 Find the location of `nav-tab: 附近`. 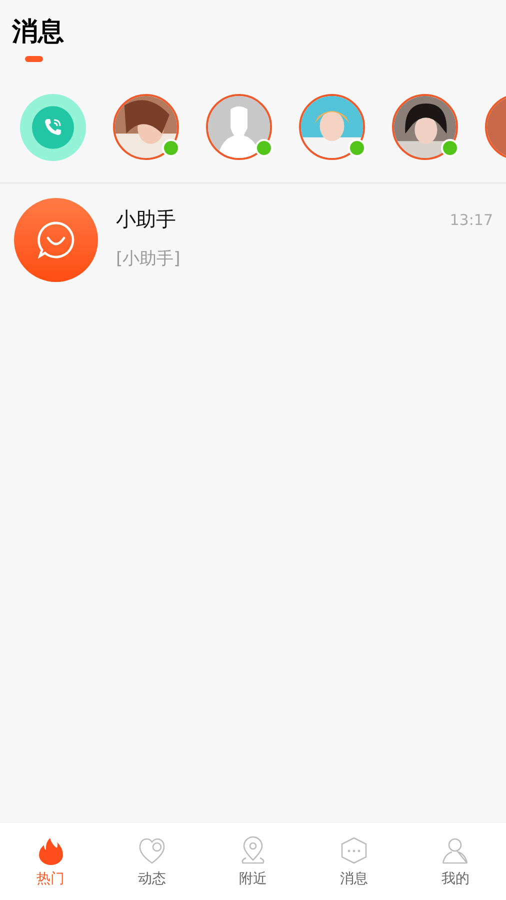

nav-tab: 附近 is located at coordinates (253, 862).